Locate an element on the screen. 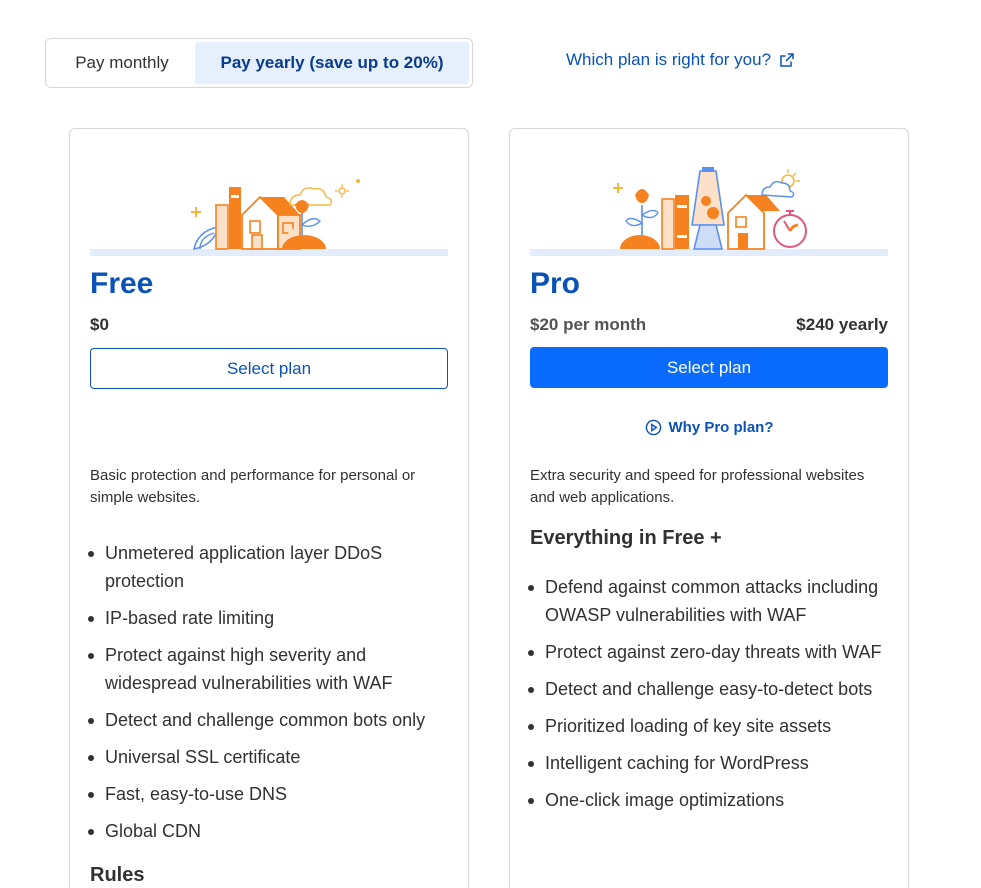 This screenshot has height=888, width=981. pay-monthly-option: Pay monthly is located at coordinates (122, 63).